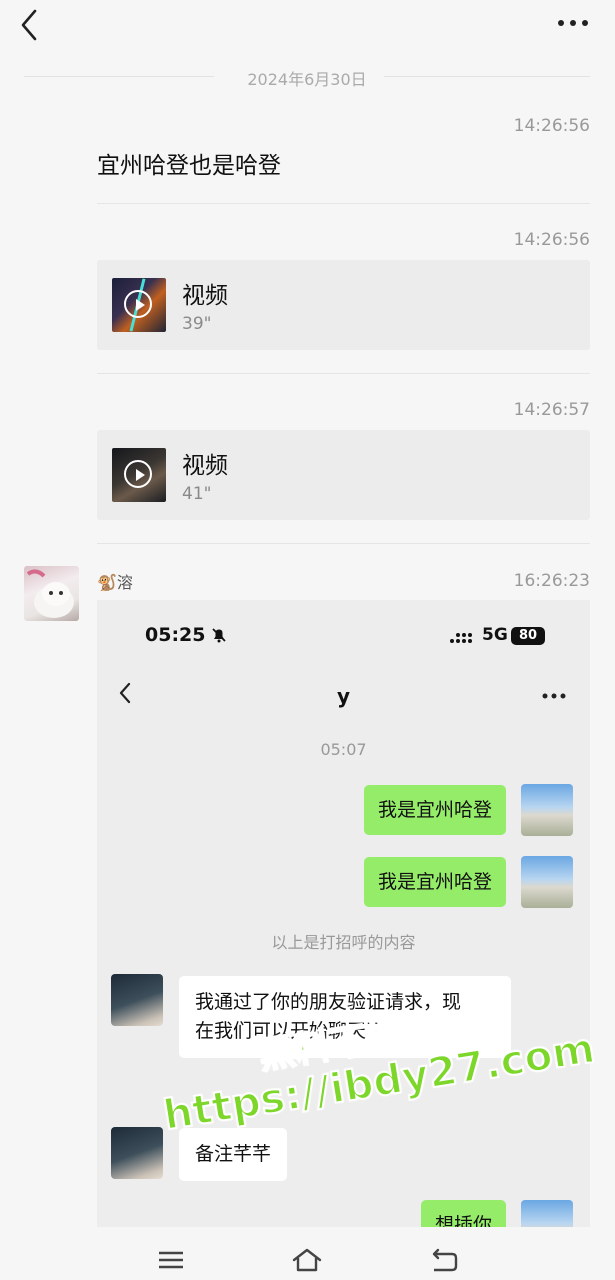 The width and height of the screenshot is (615, 1280). What do you see at coordinates (343, 942) in the screenshot?
I see `system-note: 以上是打招呼的内容` at bounding box center [343, 942].